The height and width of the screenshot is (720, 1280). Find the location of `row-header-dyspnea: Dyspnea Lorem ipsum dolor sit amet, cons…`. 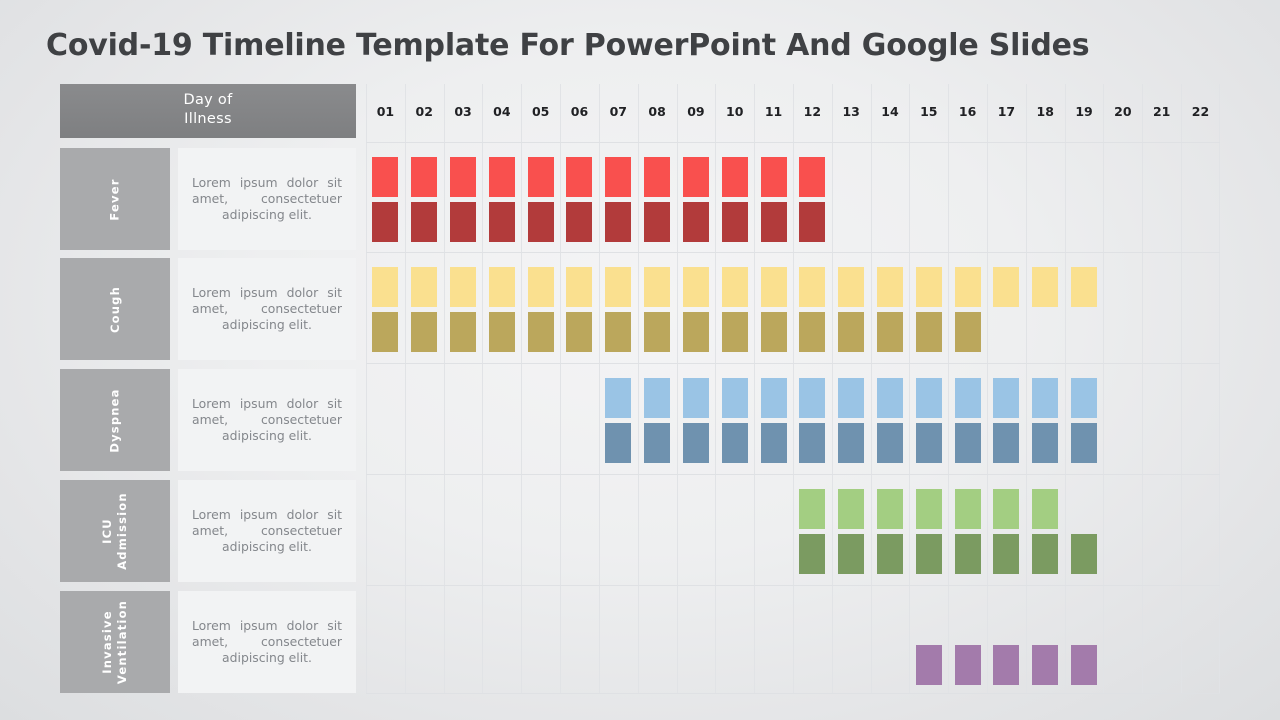

row-header-dyspnea: Dyspnea Lorem ipsum dolor sit amet, cons… is located at coordinates (208, 420).